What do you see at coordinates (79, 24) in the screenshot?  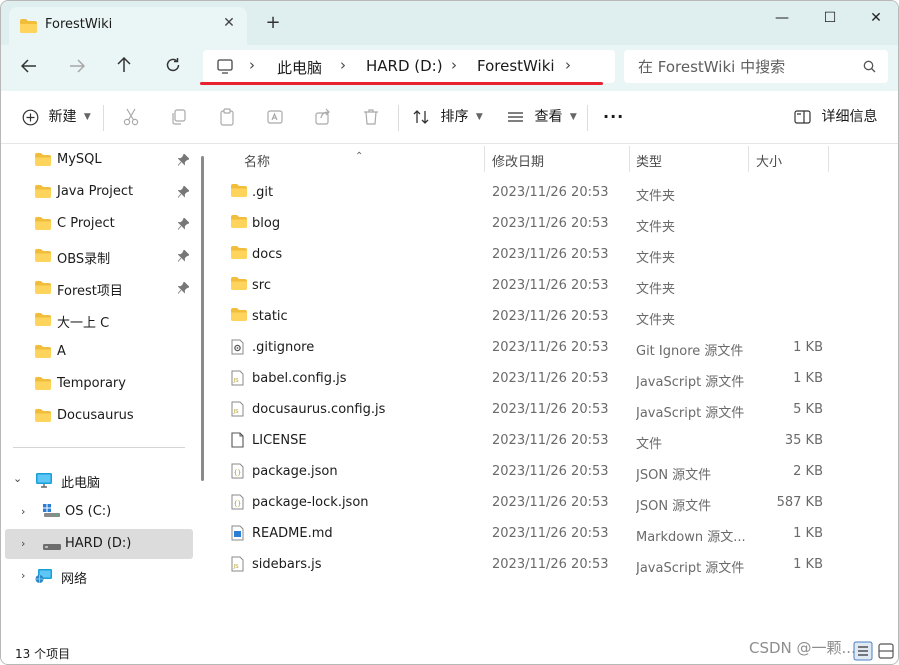 I see `tab-title: ForestWiki` at bounding box center [79, 24].